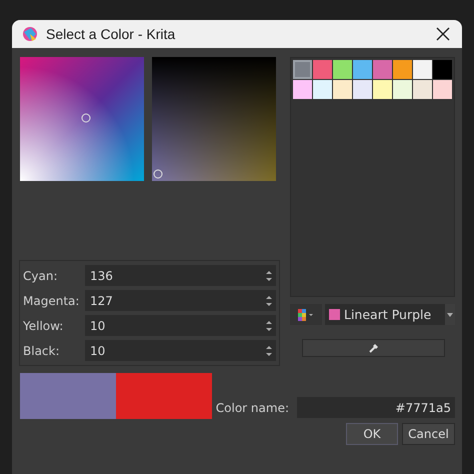 The width and height of the screenshot is (474, 474). I want to click on window-title: Select a Color - Krita, so click(111, 34).